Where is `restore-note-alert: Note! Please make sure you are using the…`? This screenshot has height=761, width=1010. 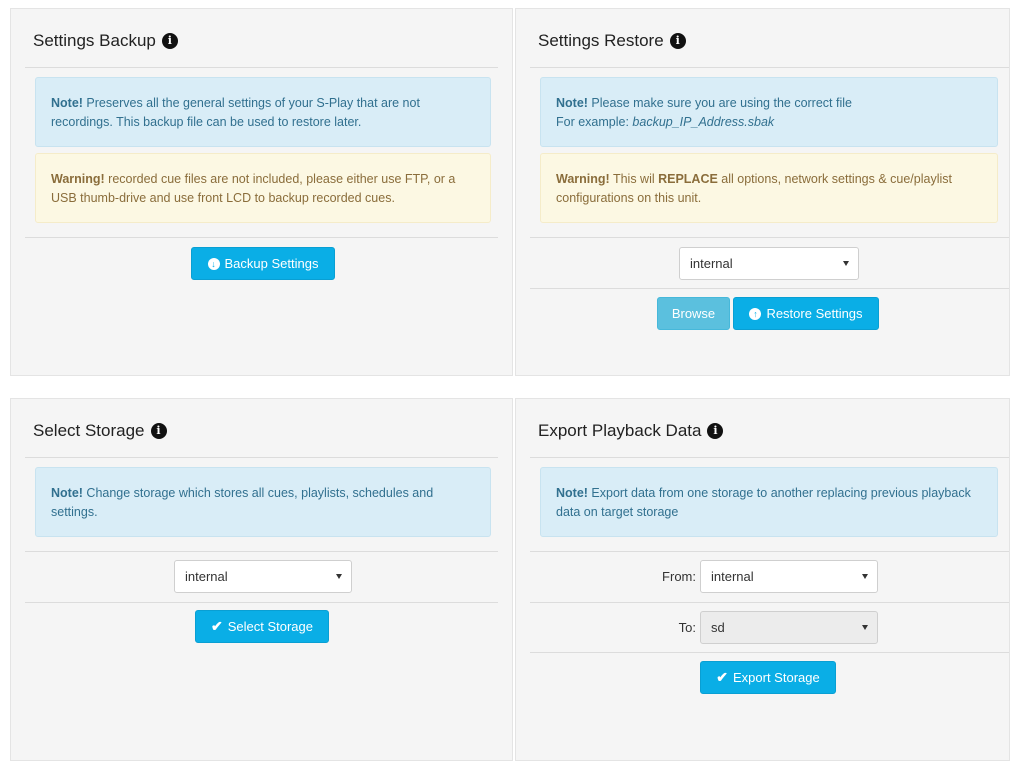
restore-note-alert: Note! Please make sure you are using the… is located at coordinates (769, 112).